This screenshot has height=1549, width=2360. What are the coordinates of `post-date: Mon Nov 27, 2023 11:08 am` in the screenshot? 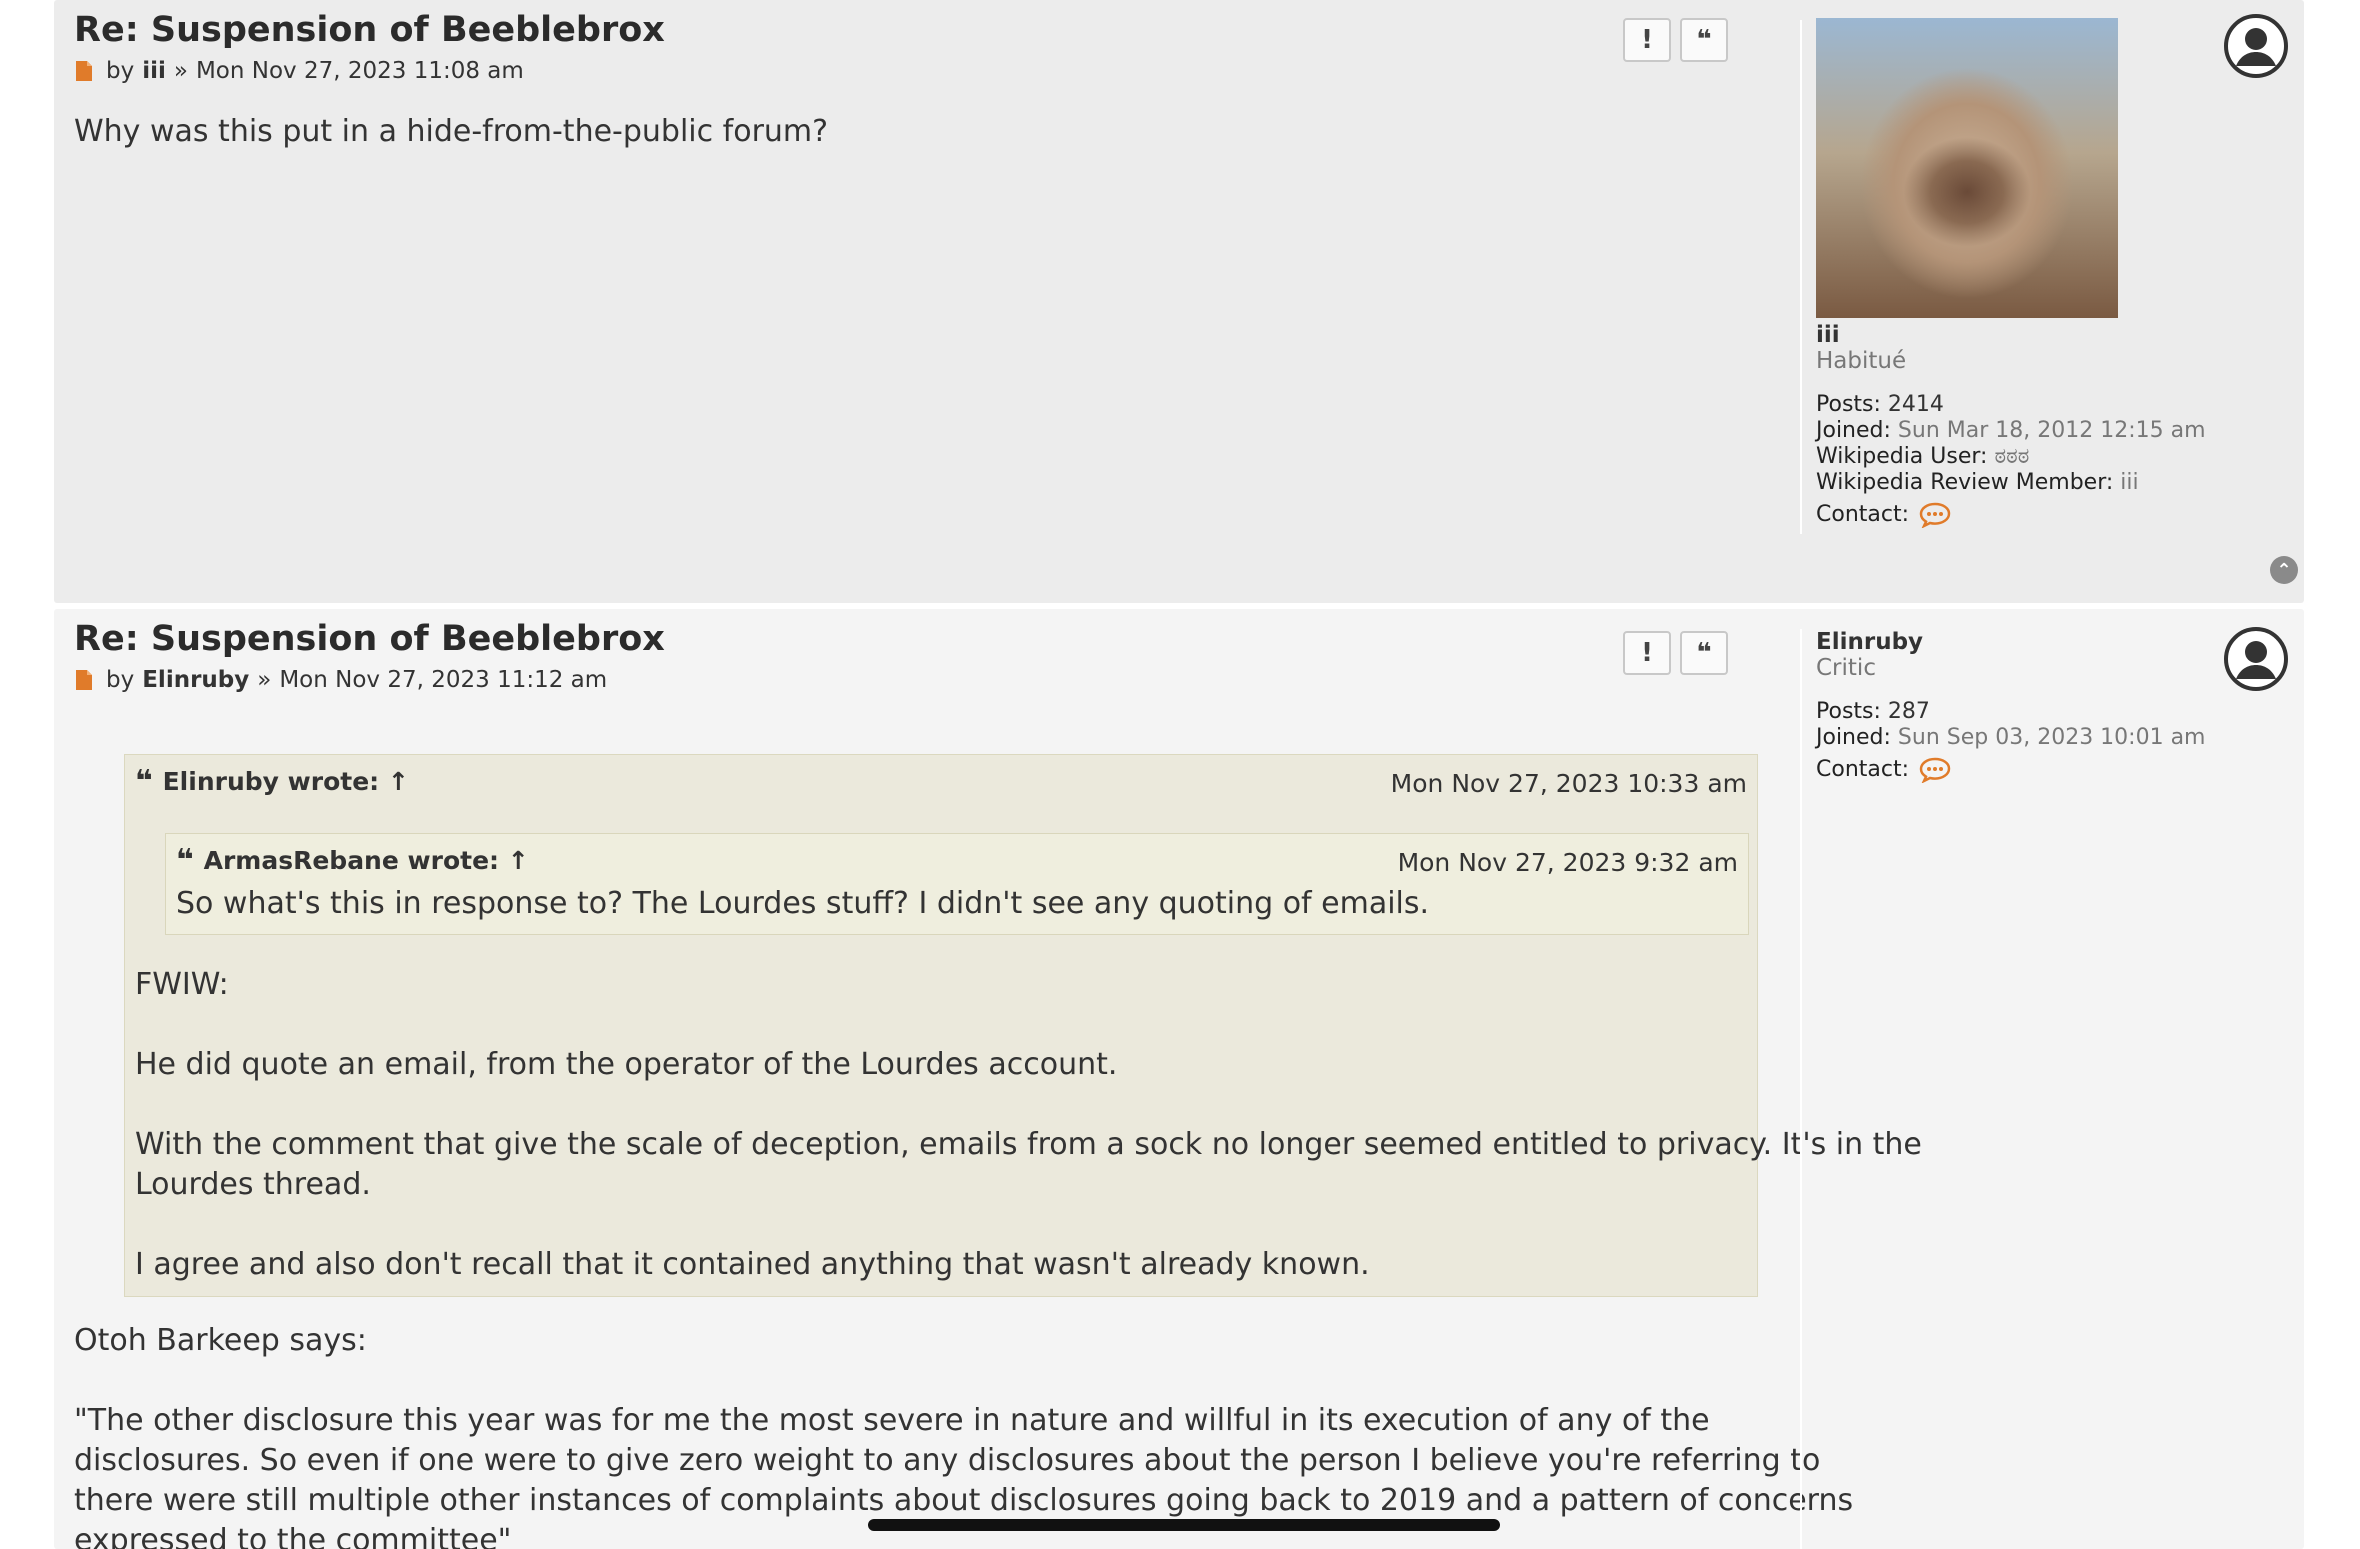 It's located at (359, 71).